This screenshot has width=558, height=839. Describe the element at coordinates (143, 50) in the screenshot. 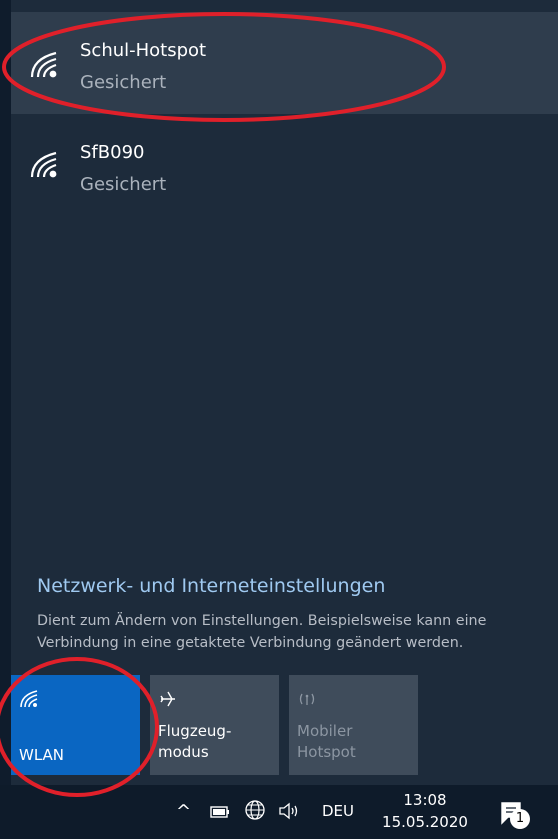

I see `network-name: Schul-Hotspot` at that location.